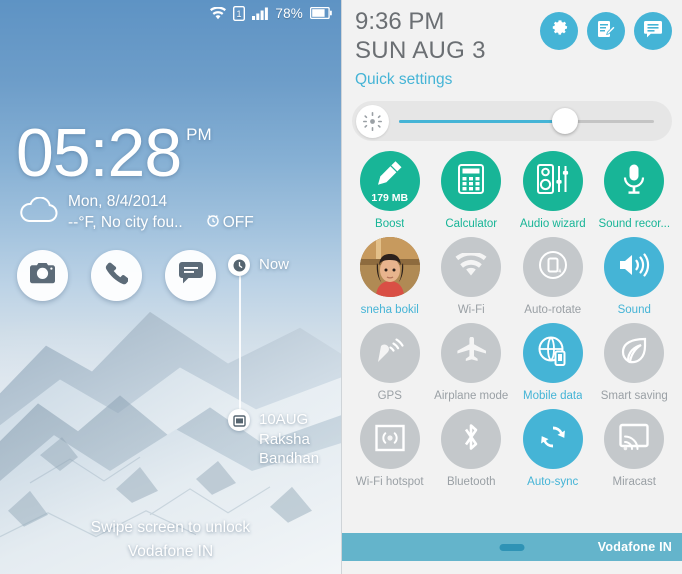 The image size is (682, 574). Describe the element at coordinates (471, 224) in the screenshot. I see `tile-label: Calculator` at that location.